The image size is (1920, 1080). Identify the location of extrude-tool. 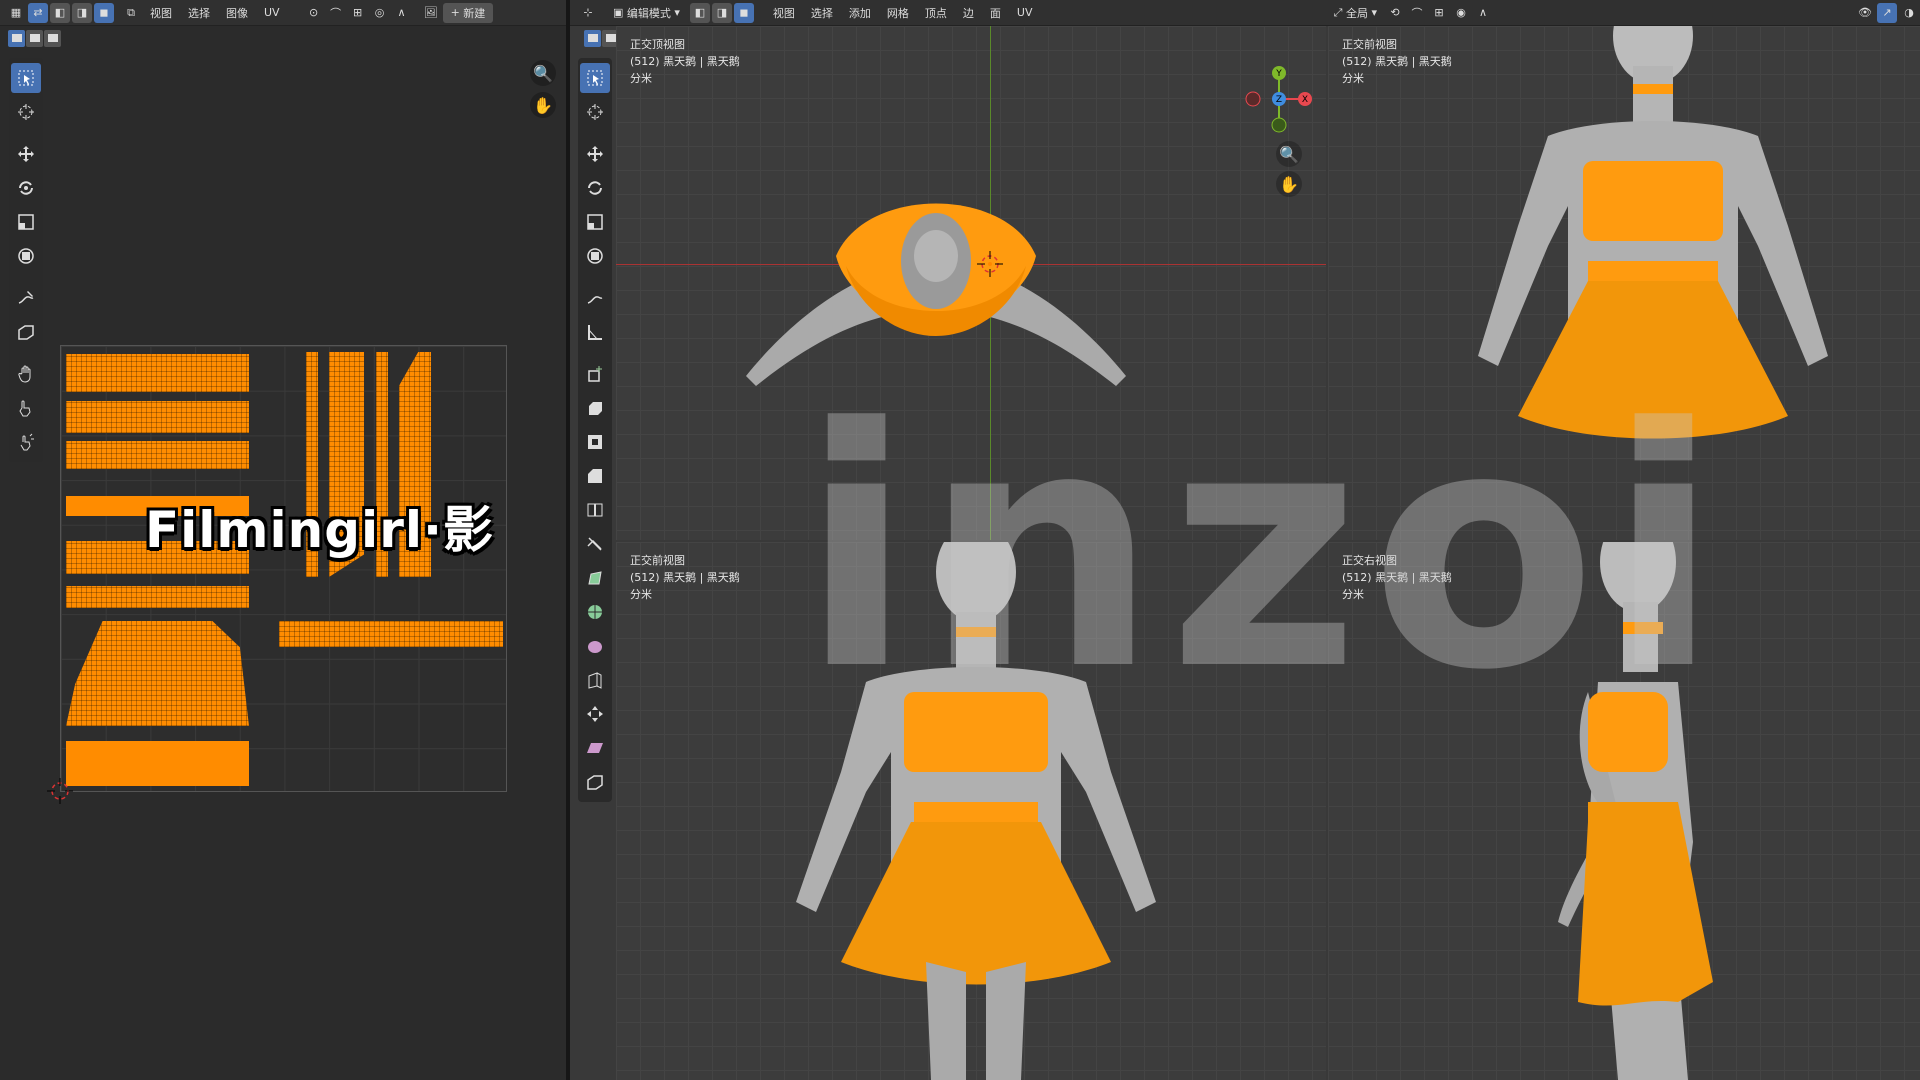
(595, 408).